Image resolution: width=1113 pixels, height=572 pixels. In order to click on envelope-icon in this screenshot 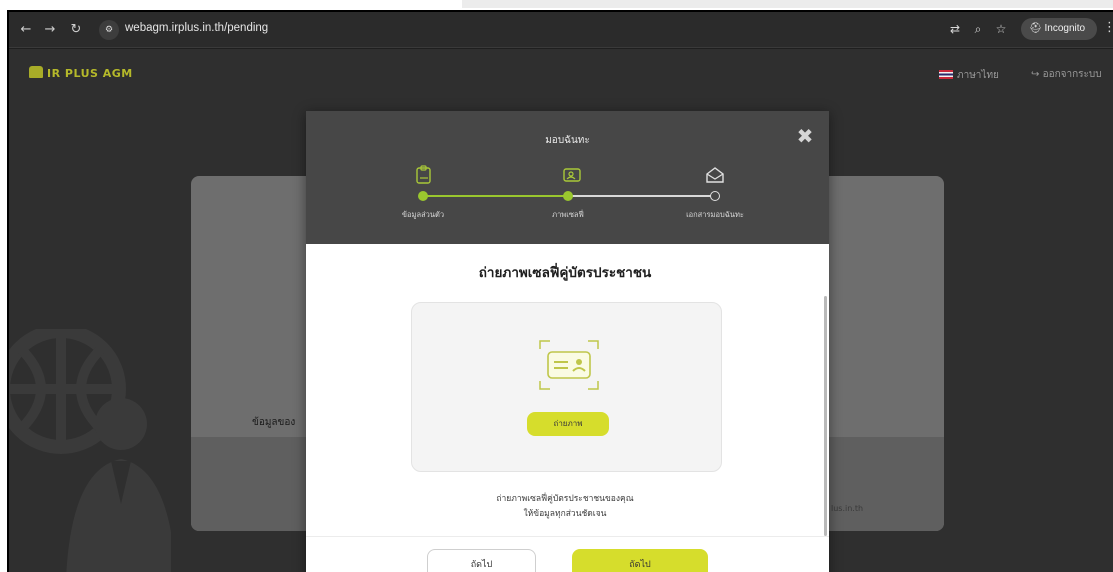, I will do `click(715, 175)`.